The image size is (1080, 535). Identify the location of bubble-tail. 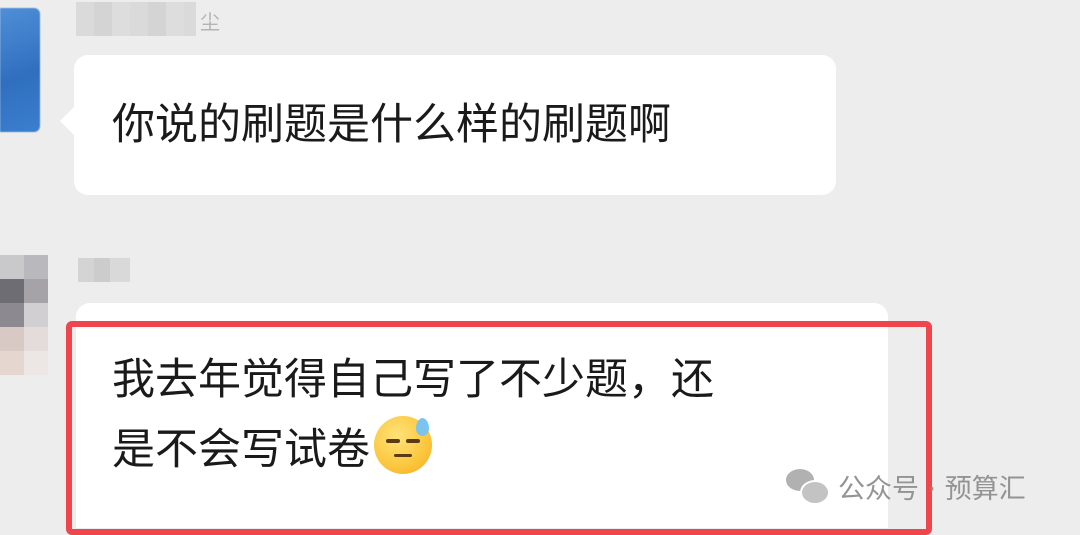
(67, 121).